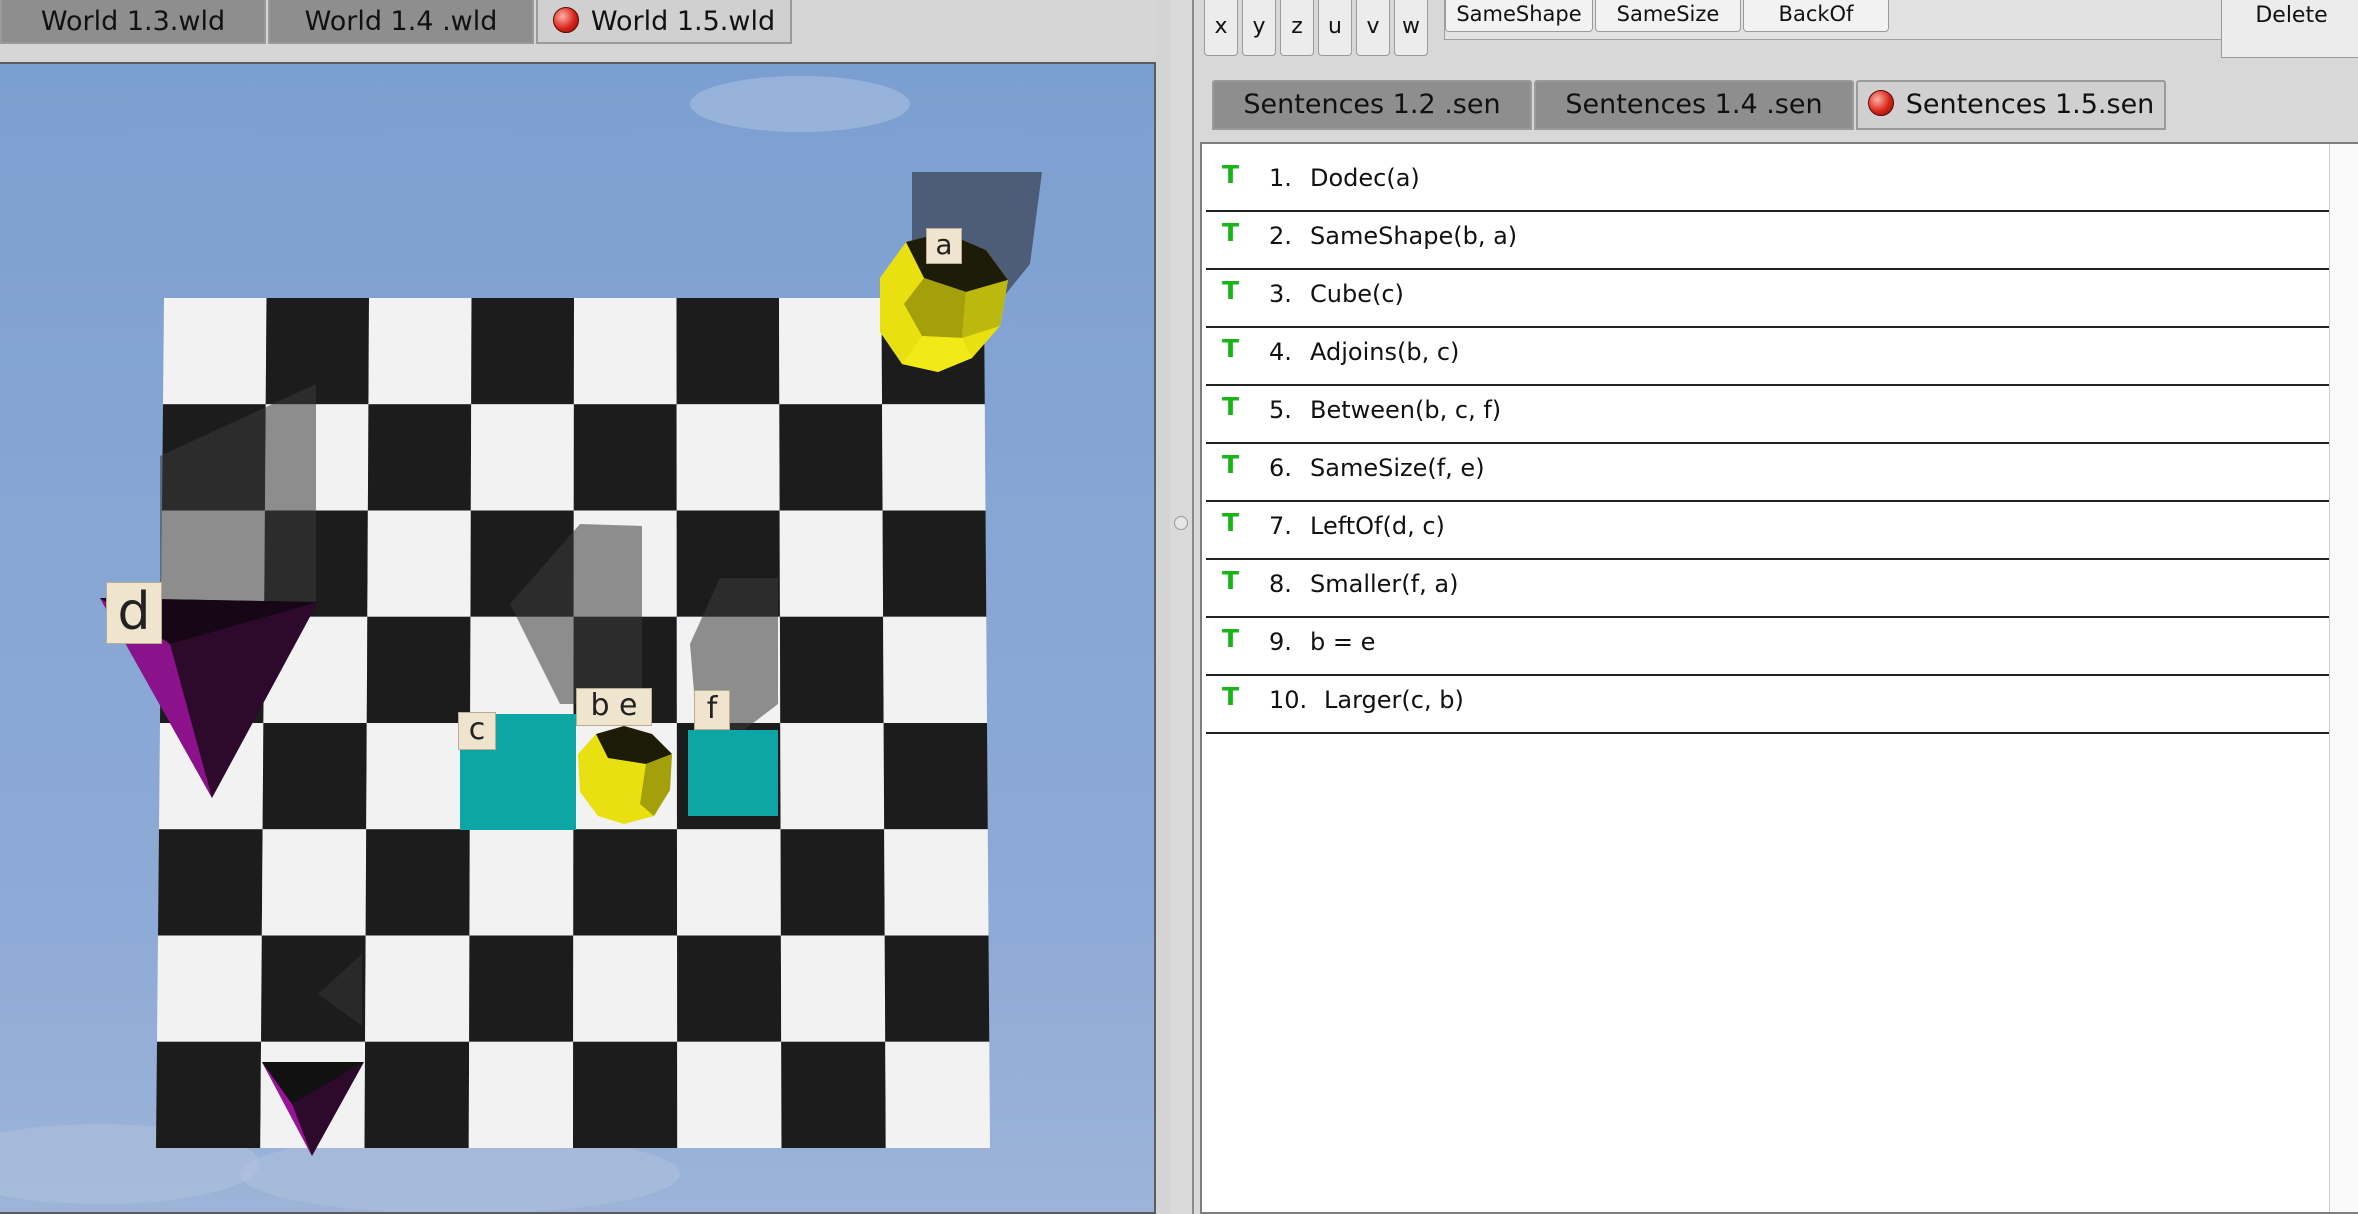 The width and height of the screenshot is (2358, 1214). What do you see at coordinates (1411, 28) in the screenshot?
I see `variable-button-w: w` at bounding box center [1411, 28].